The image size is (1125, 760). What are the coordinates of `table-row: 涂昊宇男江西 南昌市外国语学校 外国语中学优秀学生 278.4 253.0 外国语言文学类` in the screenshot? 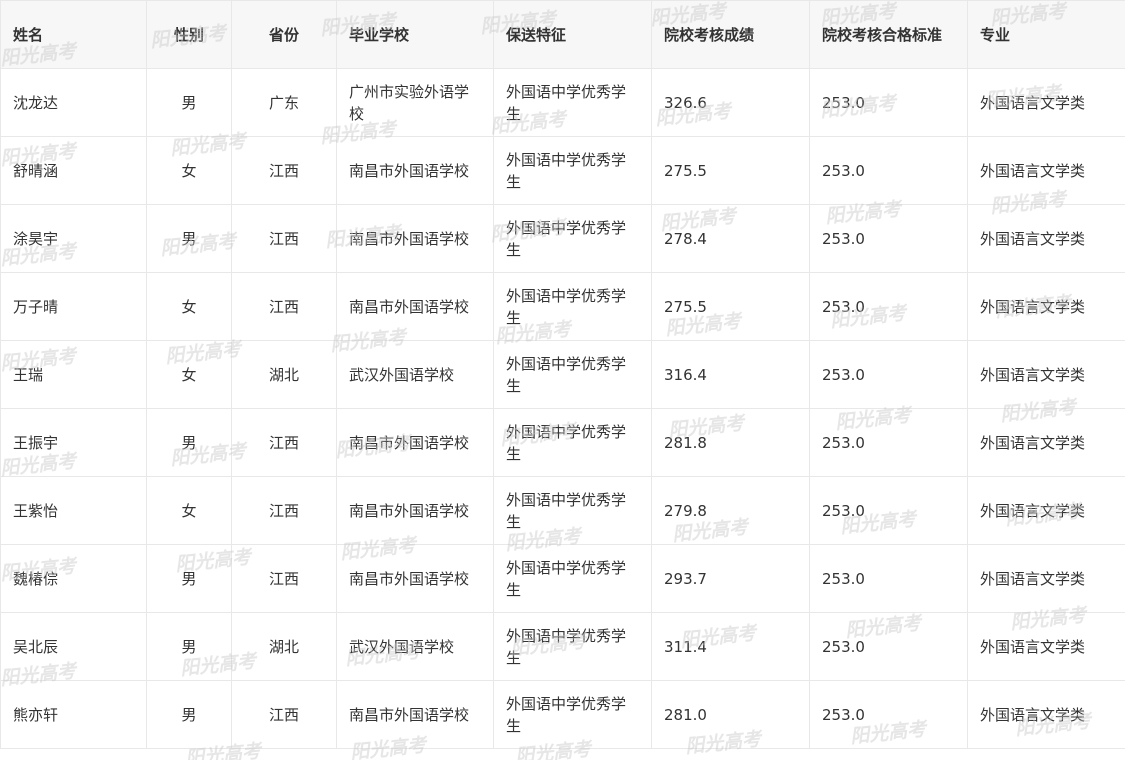 It's located at (562, 238).